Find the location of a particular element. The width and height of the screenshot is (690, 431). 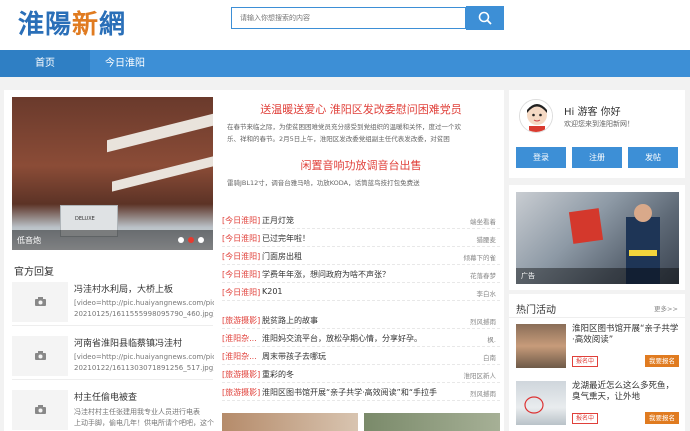

slider-caption: 低音炮 is located at coordinates (112, 240).